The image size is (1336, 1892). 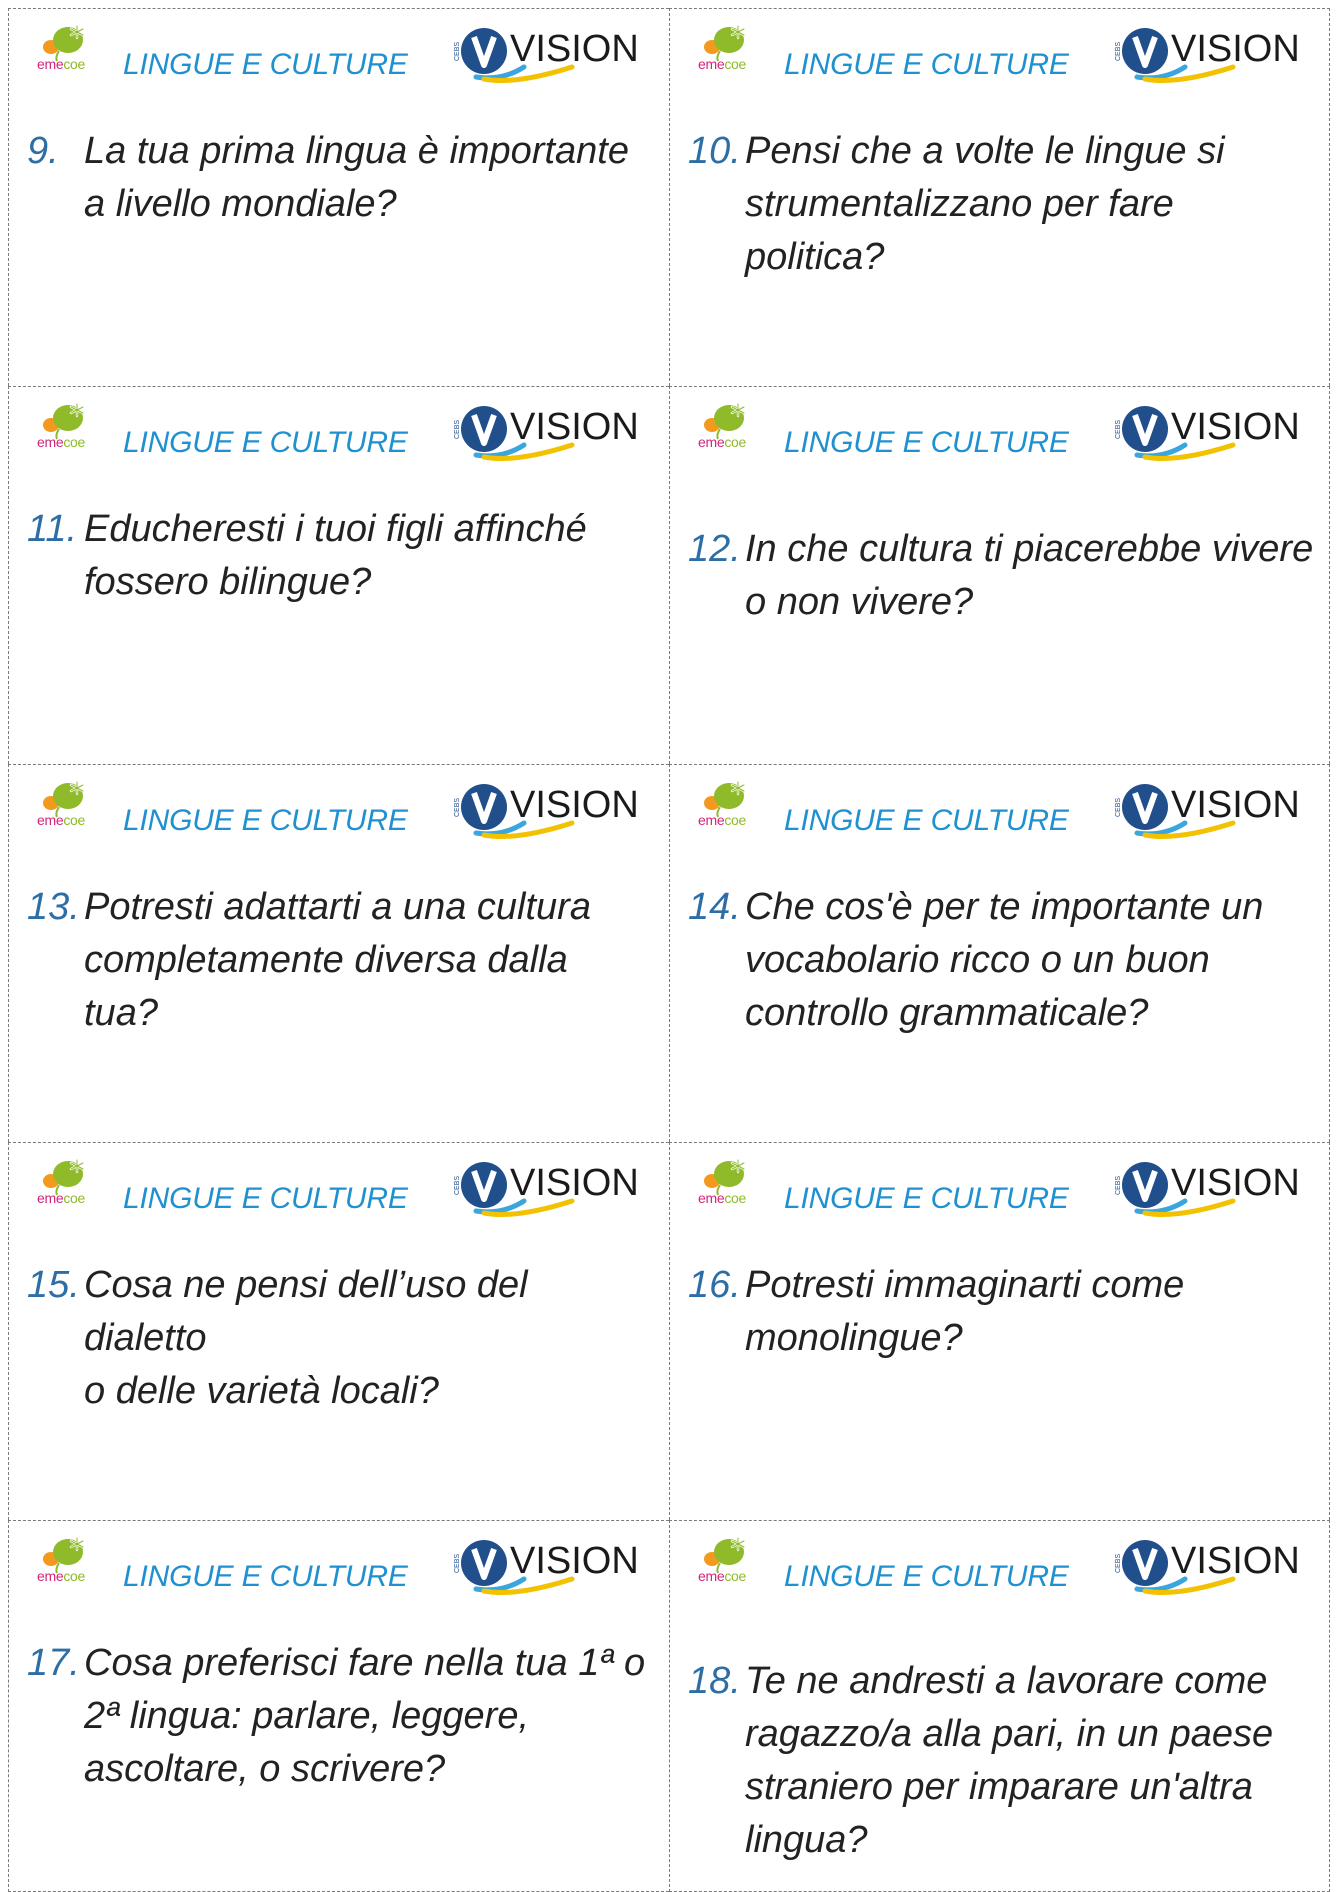 What do you see at coordinates (854, 1338) in the screenshot?
I see `question-text-line: monolingue?` at bounding box center [854, 1338].